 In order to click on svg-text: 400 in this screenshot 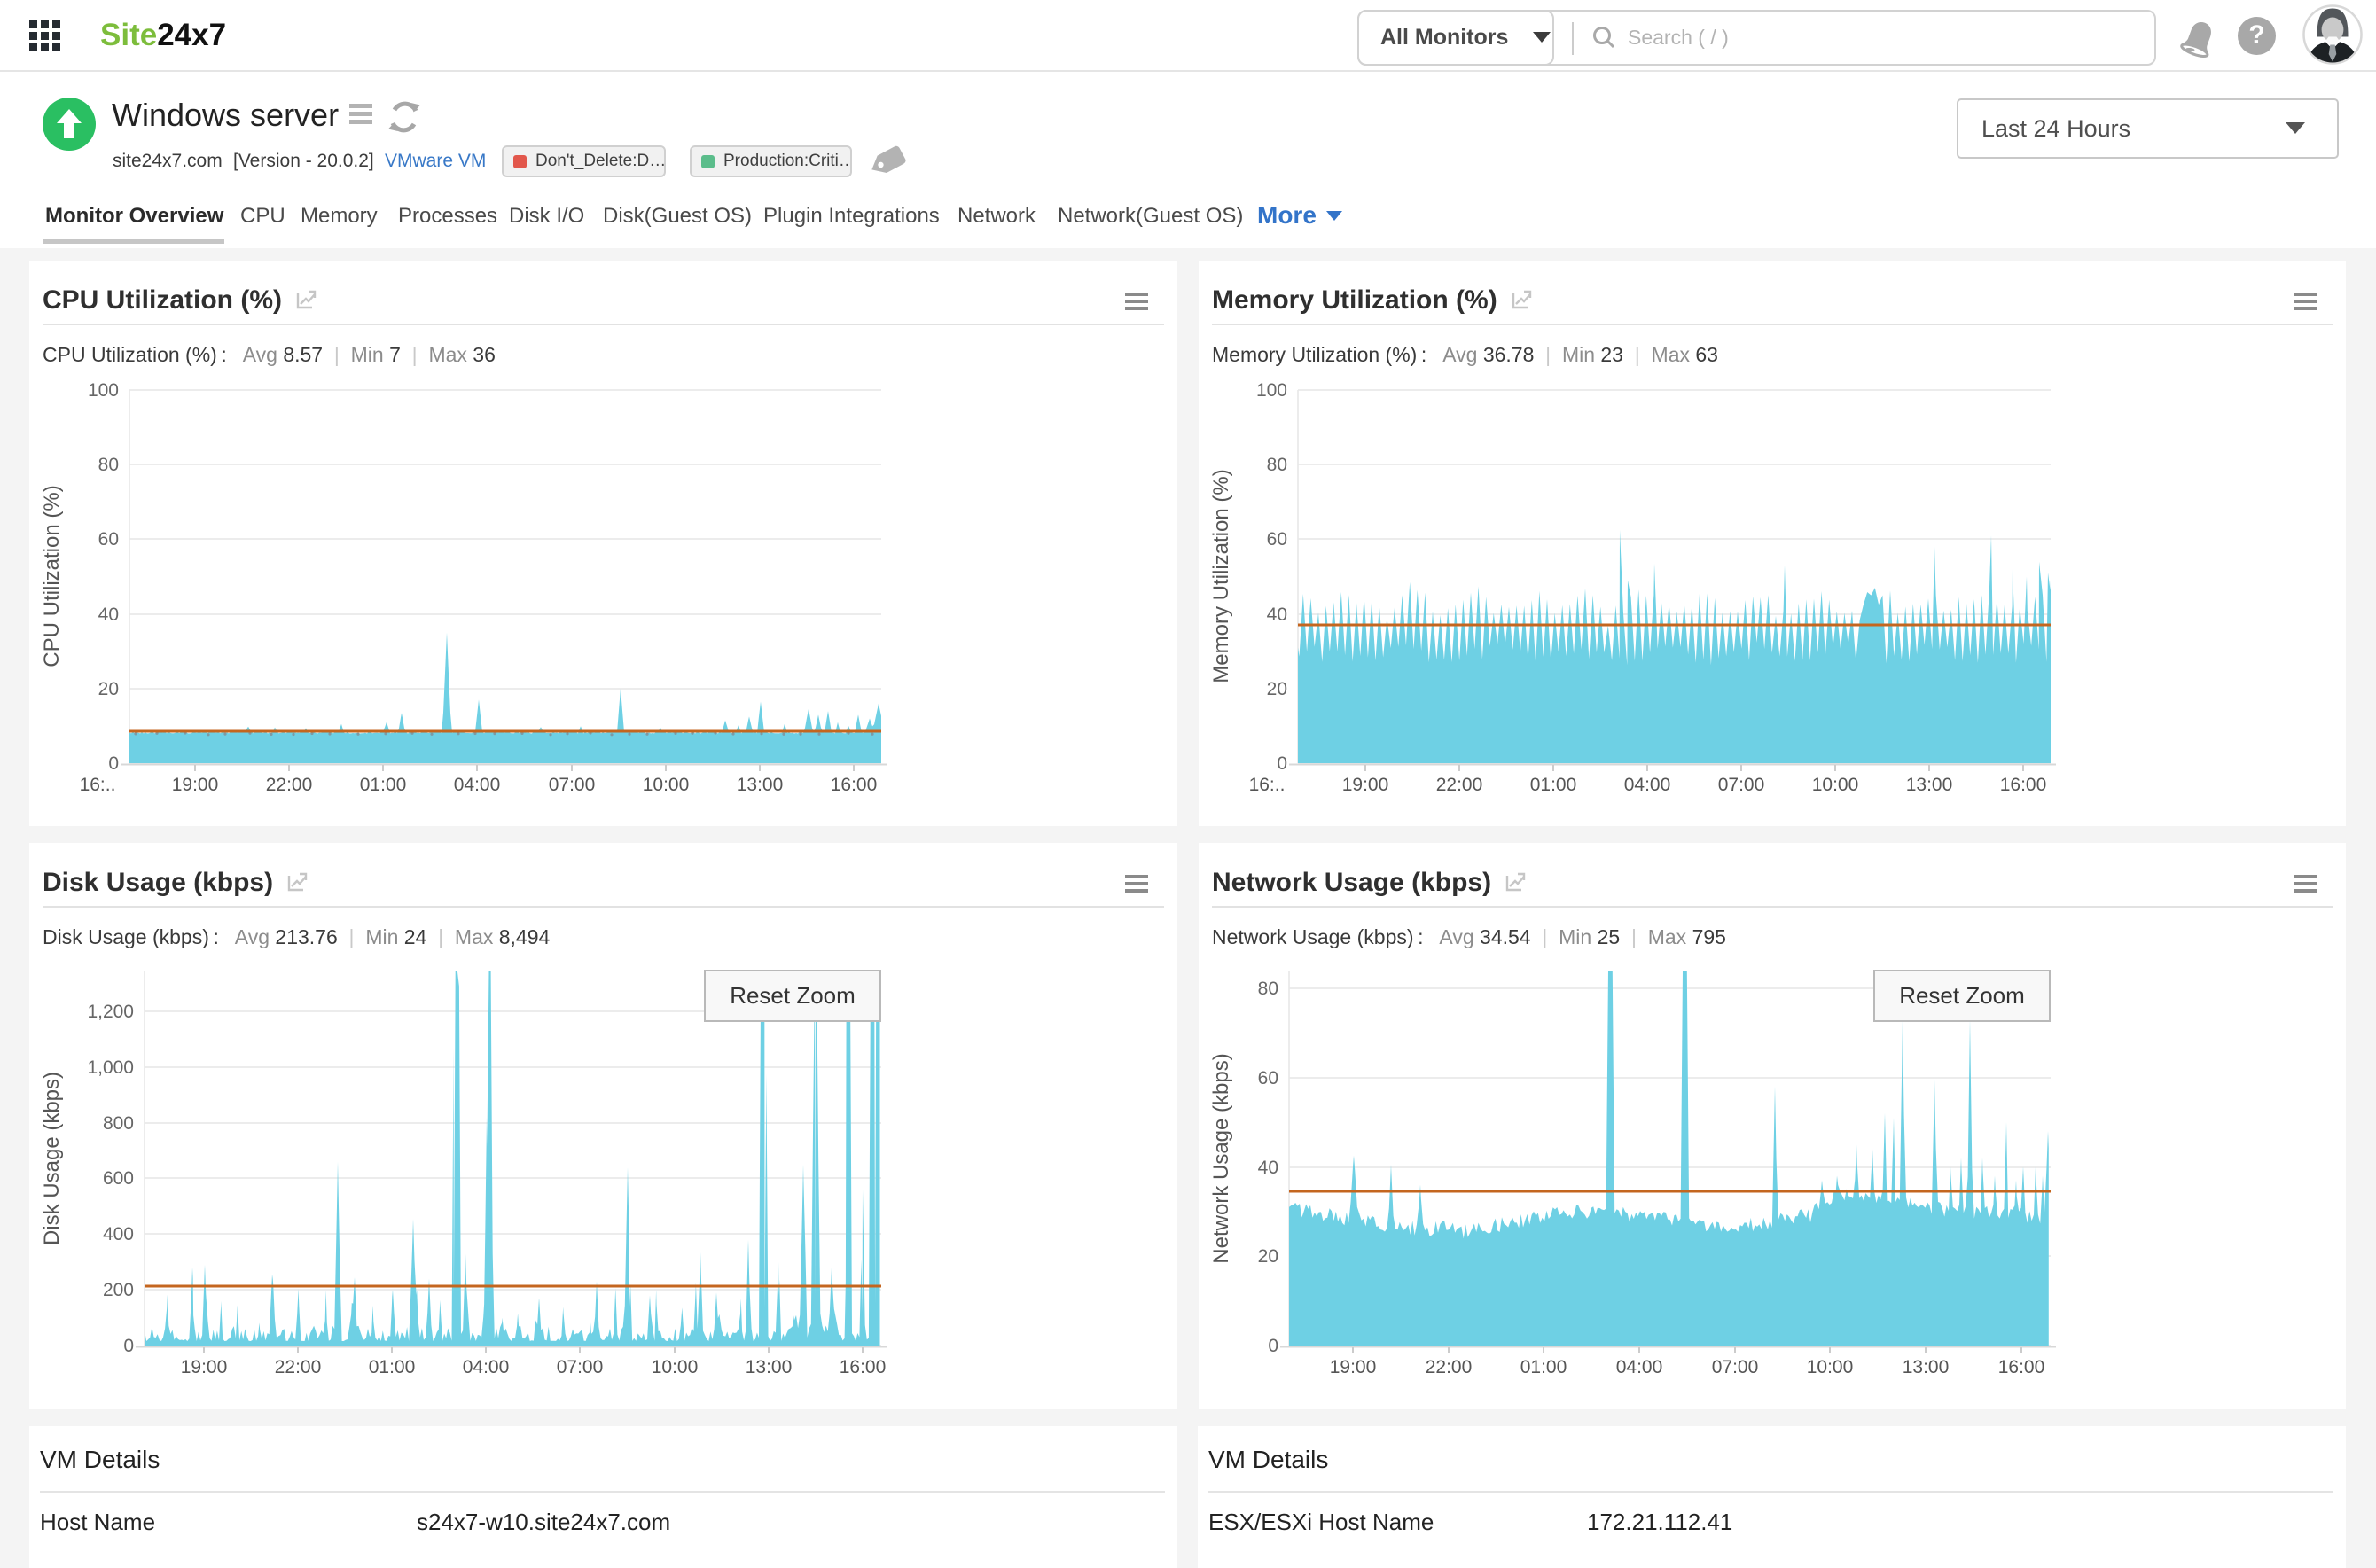, I will do `click(119, 1234)`.